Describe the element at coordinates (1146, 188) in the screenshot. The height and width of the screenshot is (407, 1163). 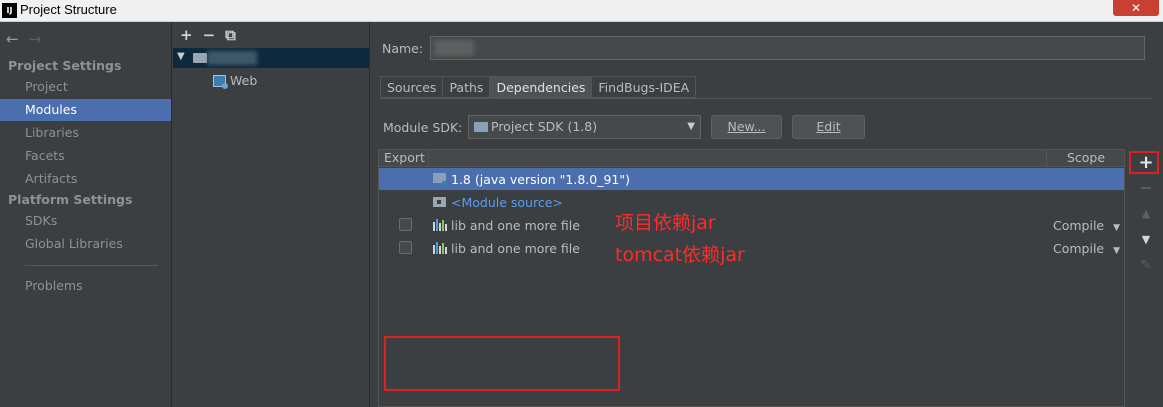
I see `remove-dependency-icon: −` at that location.